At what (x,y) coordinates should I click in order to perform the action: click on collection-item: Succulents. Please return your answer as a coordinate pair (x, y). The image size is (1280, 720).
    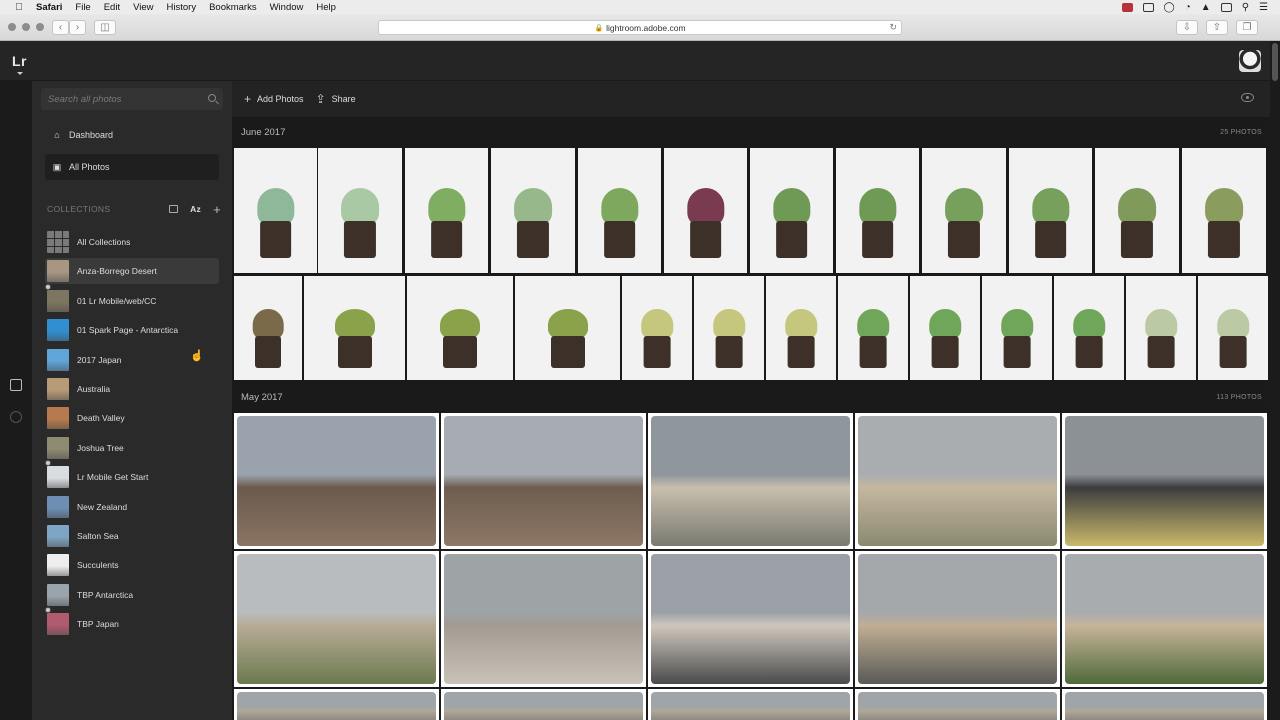
    Looking at the image, I should click on (132, 565).